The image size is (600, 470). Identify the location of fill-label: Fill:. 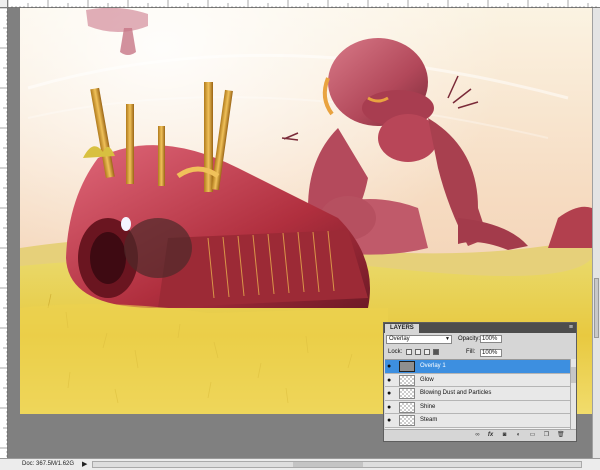
(471, 352).